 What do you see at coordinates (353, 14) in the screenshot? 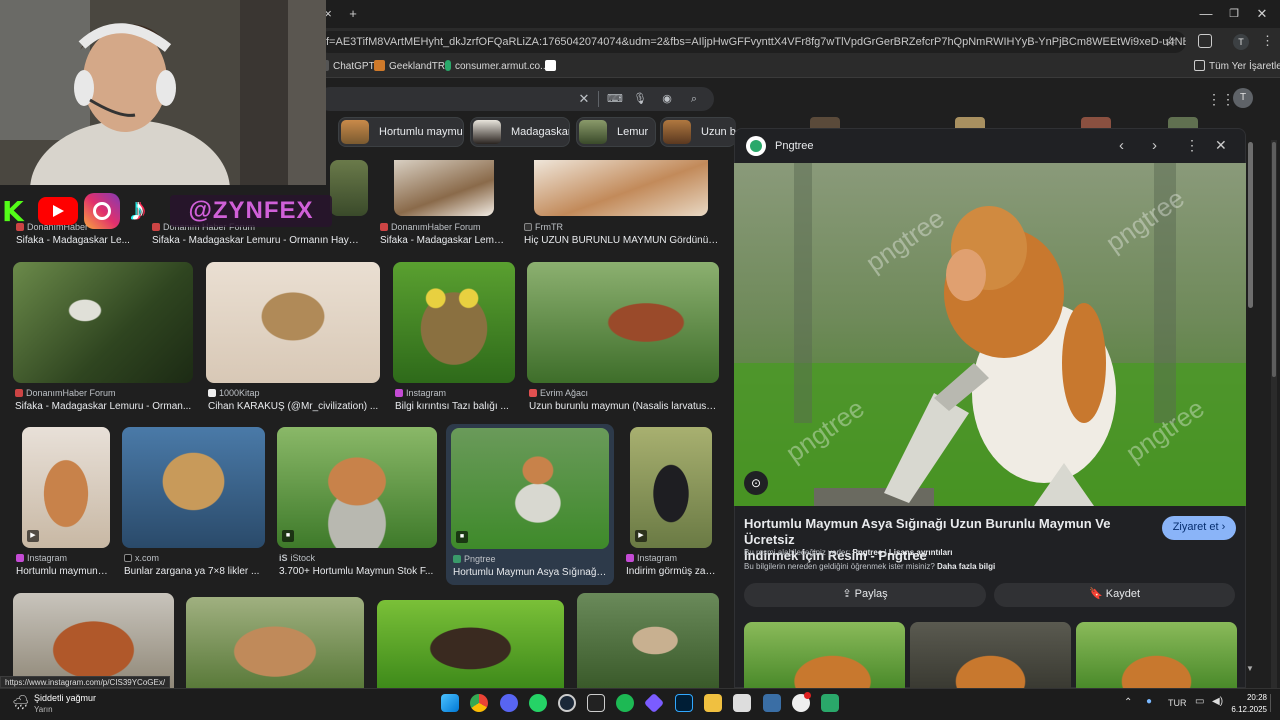
I see `new-tab-button: +` at bounding box center [353, 14].